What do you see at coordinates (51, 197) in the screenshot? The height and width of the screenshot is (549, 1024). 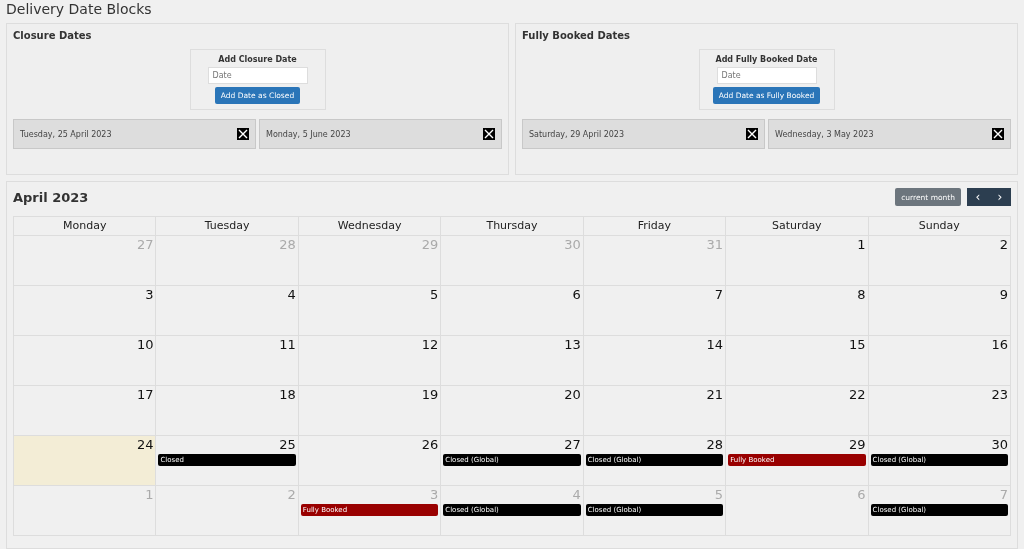 I see `calendar-title: April 2023` at bounding box center [51, 197].